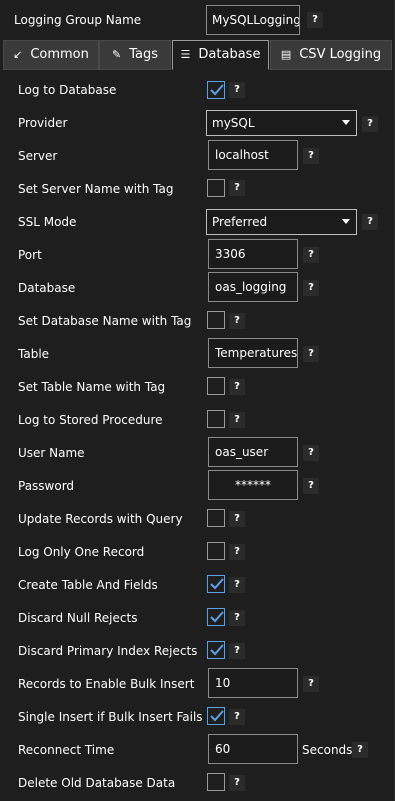 This screenshot has height=801, width=395. What do you see at coordinates (81, 552) in the screenshot?
I see `log-only-one-record-label: Log Only One Record` at bounding box center [81, 552].